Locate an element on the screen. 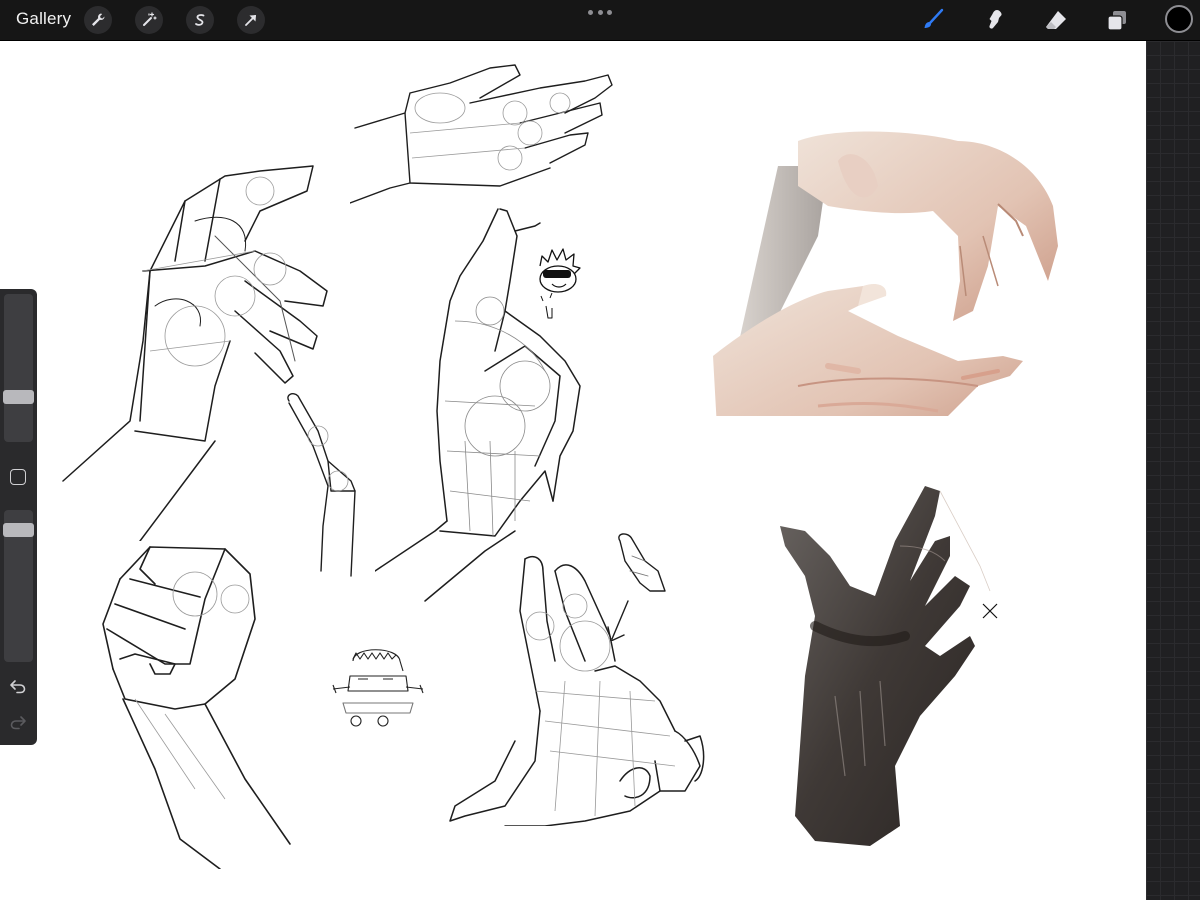 The width and height of the screenshot is (1200, 900). brush-icon is located at coordinates (934, 18).